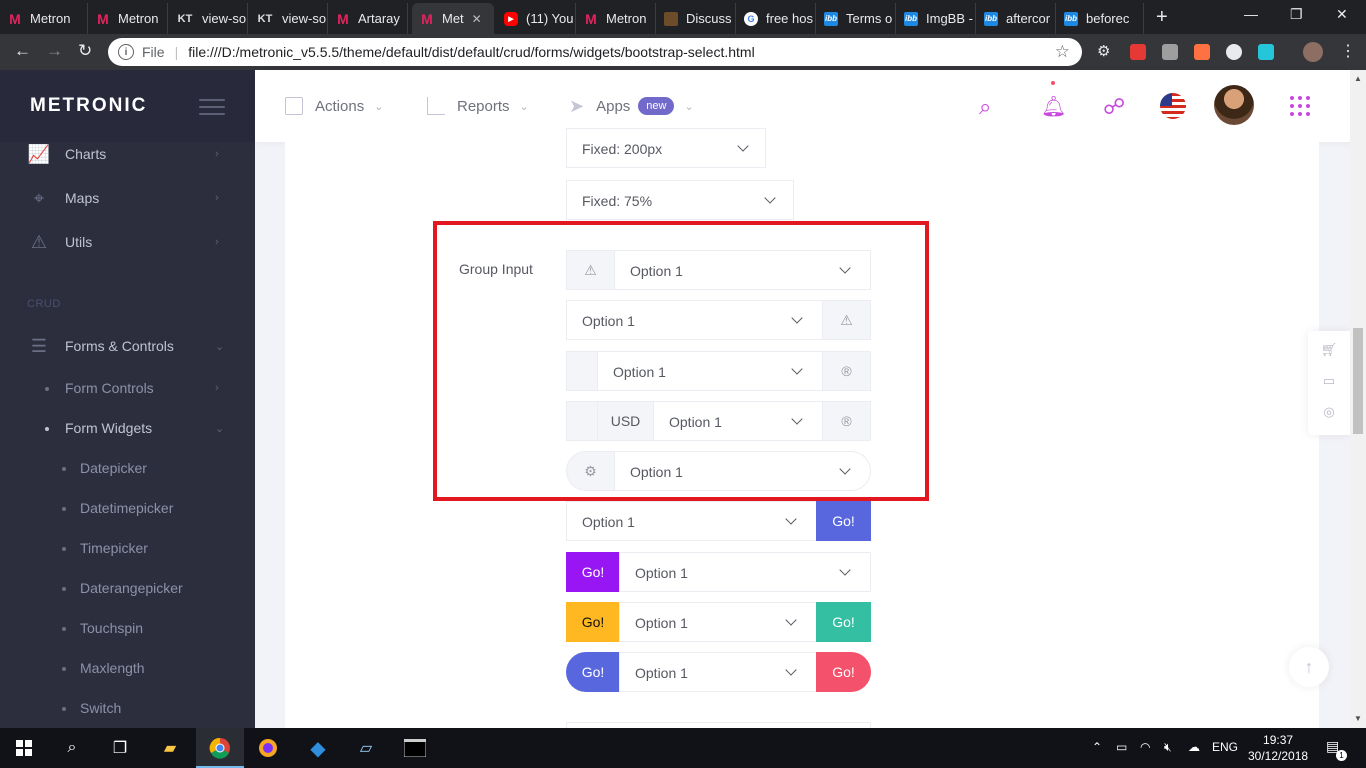 Image resolution: width=1366 pixels, height=768 pixels. I want to click on sidebar-item-forms-controls: ☰ Forms & Controls ⌄, so click(127, 346).